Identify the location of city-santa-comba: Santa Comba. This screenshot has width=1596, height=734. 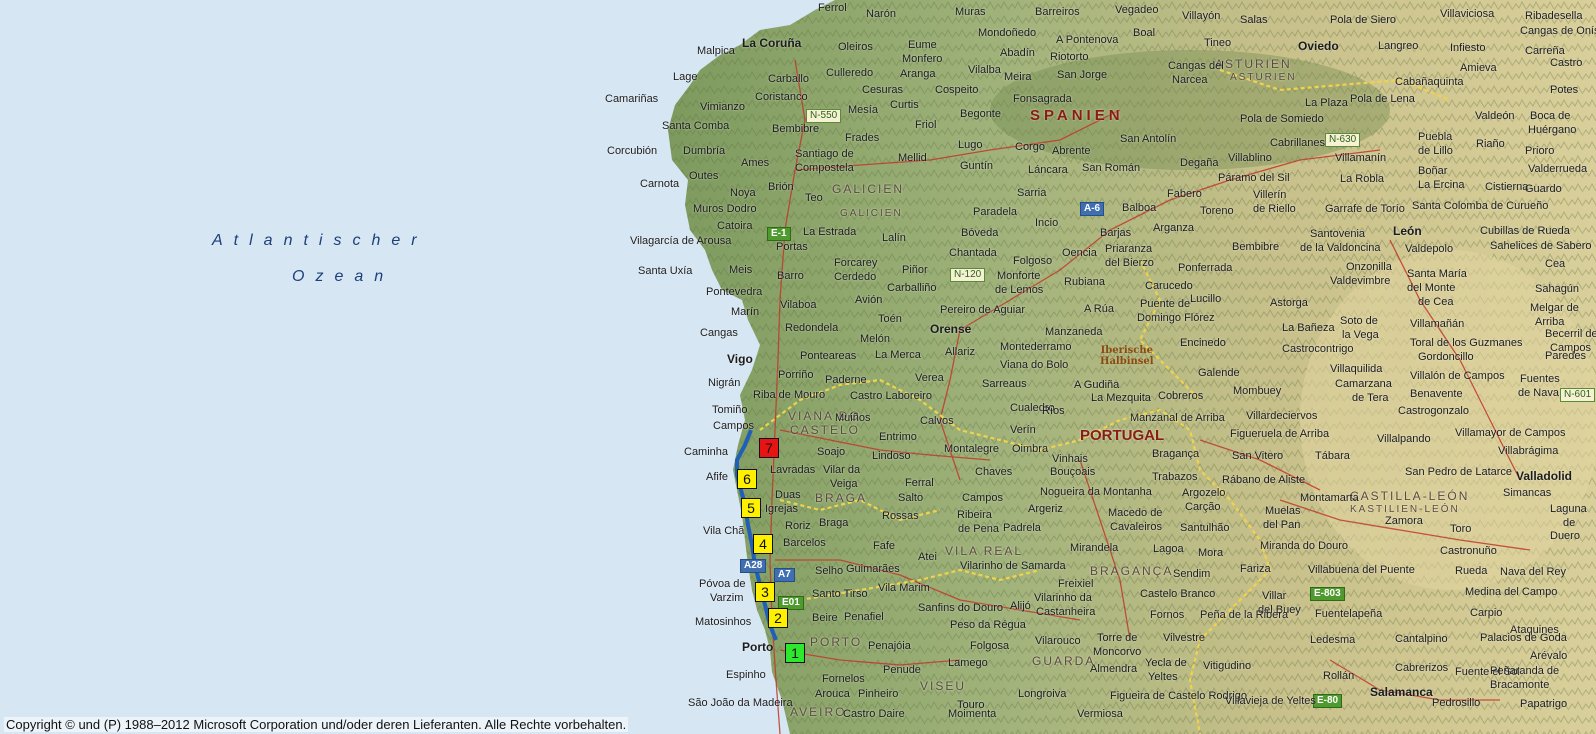
(696, 126).